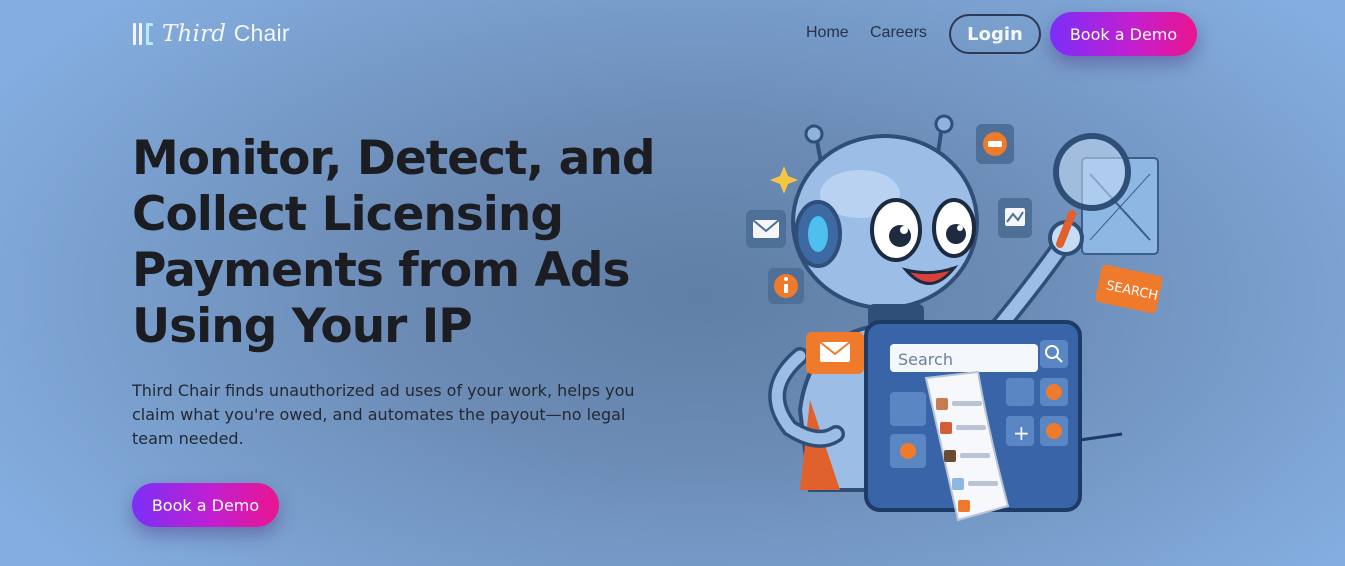 Image resolution: width=1345 pixels, height=566 pixels. What do you see at coordinates (925, 359) in the screenshot?
I see `illus-search-placeholder: Search` at bounding box center [925, 359].